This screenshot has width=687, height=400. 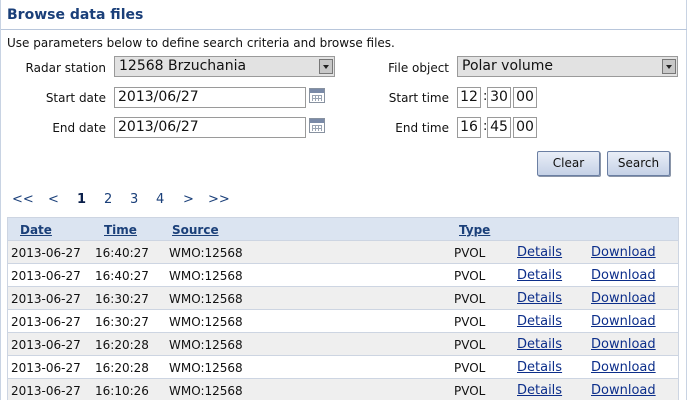 I want to click on sort-source-link: Source, so click(x=195, y=230).